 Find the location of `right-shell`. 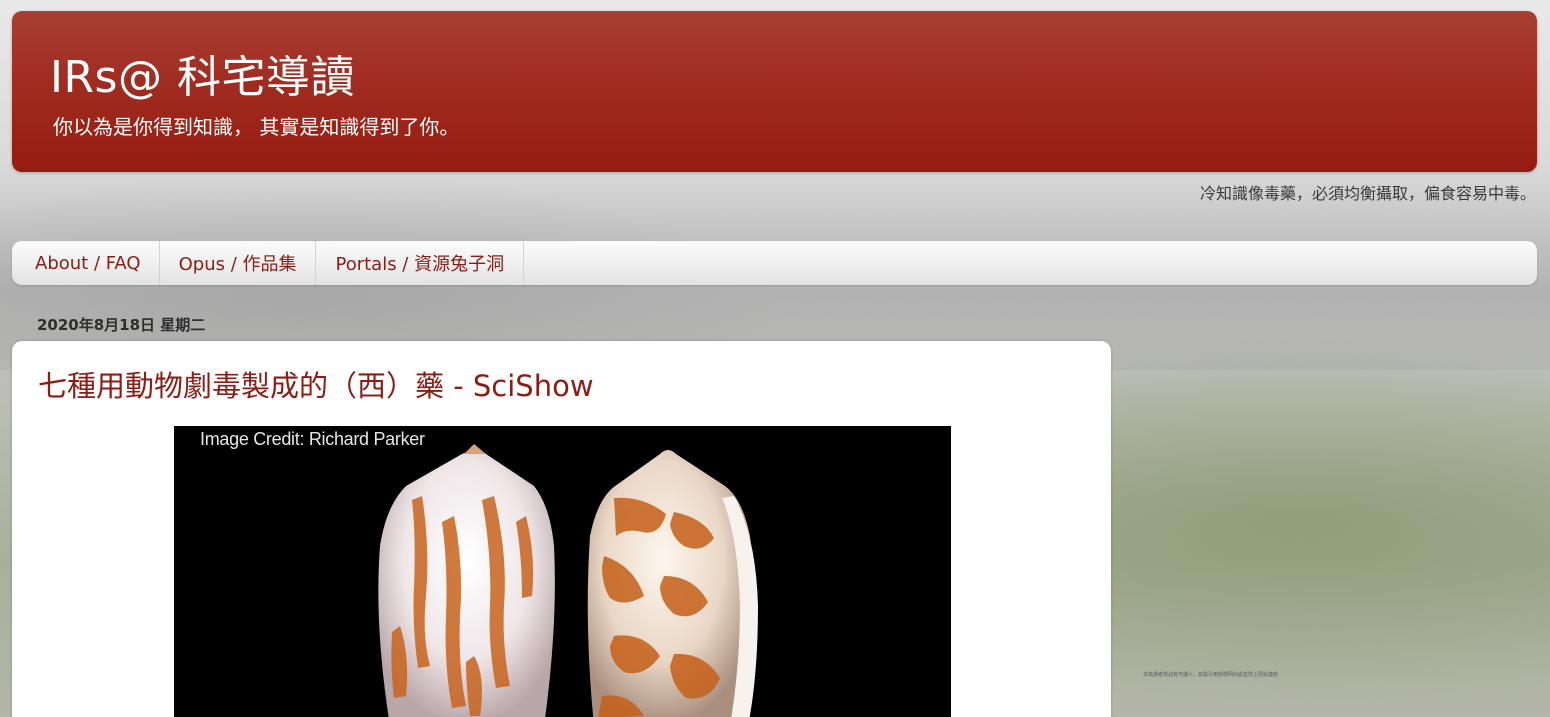

right-shell is located at coordinates (672, 583).